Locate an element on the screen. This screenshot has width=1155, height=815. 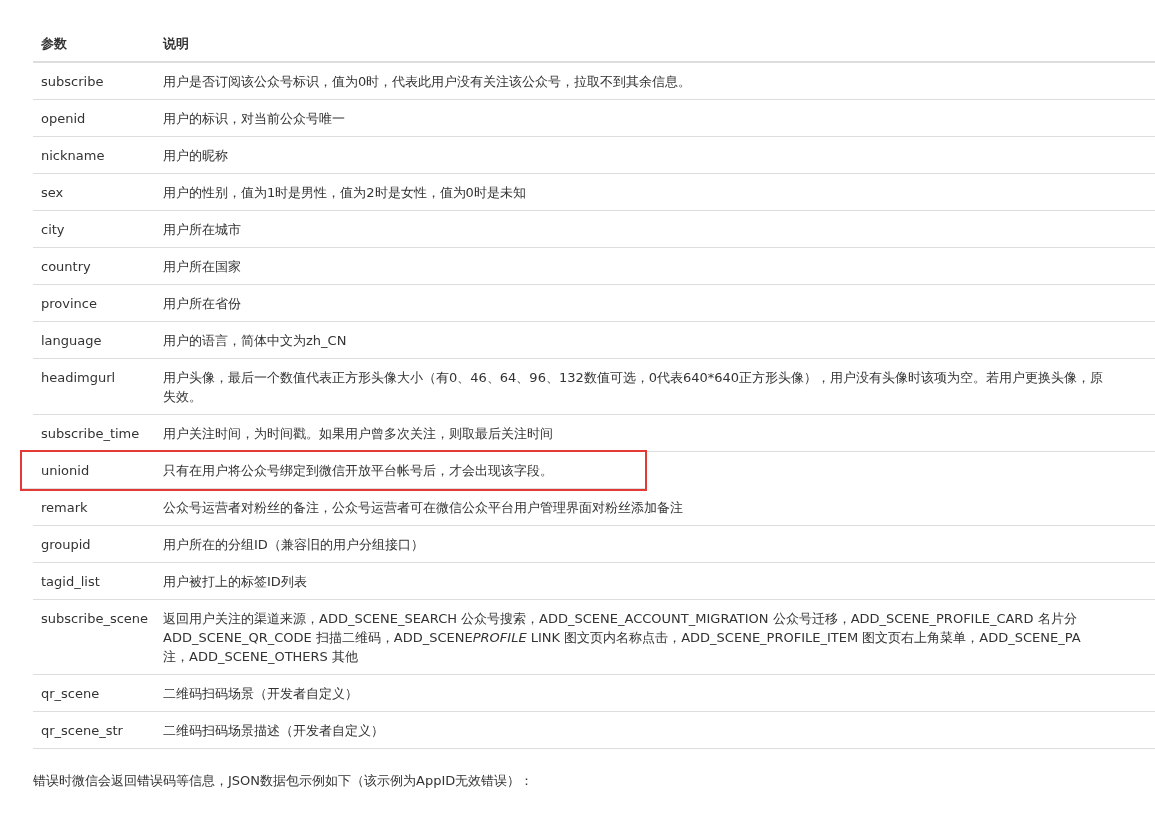
column-header: 参数 is located at coordinates (54, 43).